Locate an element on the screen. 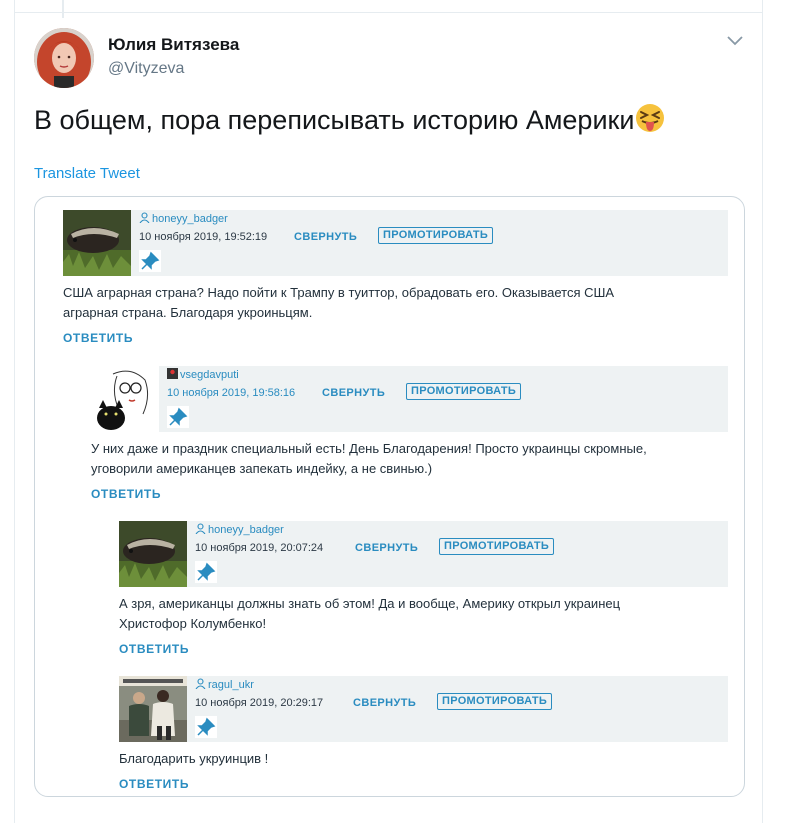 The image size is (789, 823). timeline-left-border is located at coordinates (14, 411).